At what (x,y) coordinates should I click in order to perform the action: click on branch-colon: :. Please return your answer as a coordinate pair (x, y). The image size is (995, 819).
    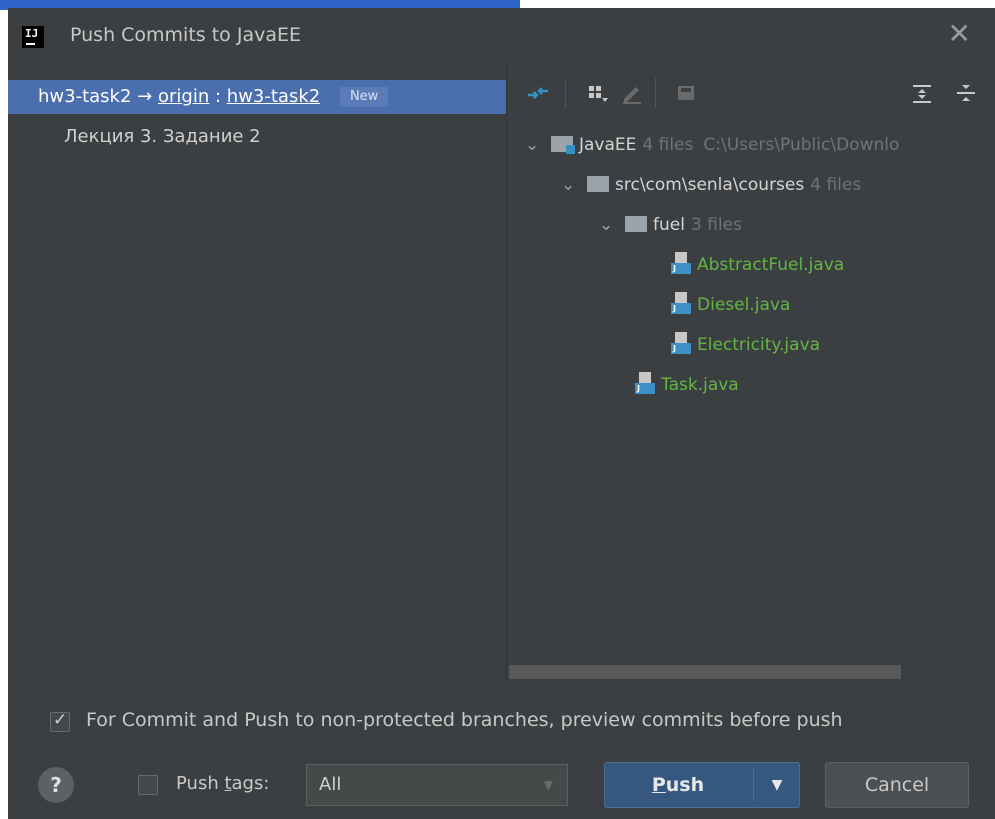
    Looking at the image, I should click on (218, 96).